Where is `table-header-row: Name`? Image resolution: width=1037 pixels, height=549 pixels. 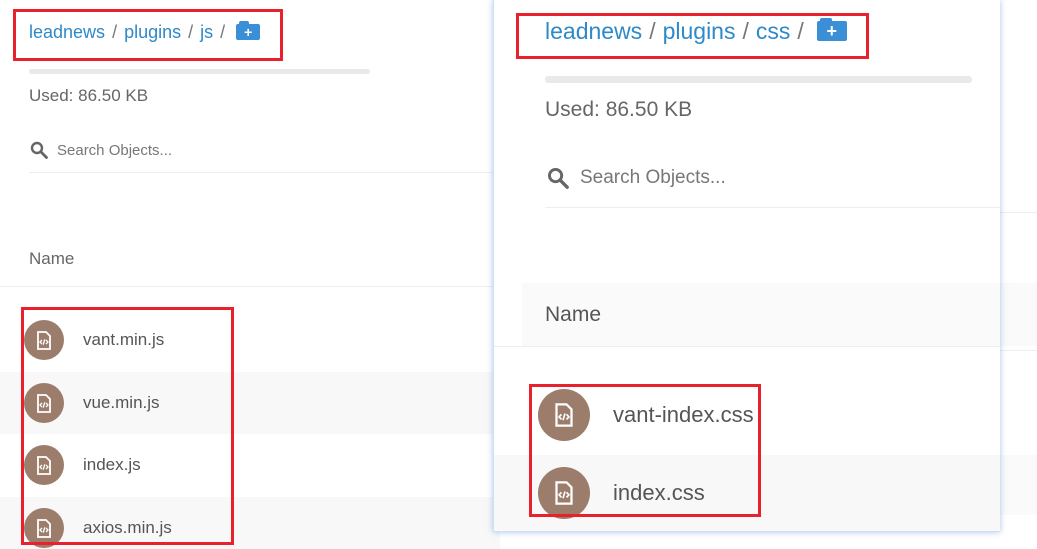
table-header-row: Name is located at coordinates (761, 314).